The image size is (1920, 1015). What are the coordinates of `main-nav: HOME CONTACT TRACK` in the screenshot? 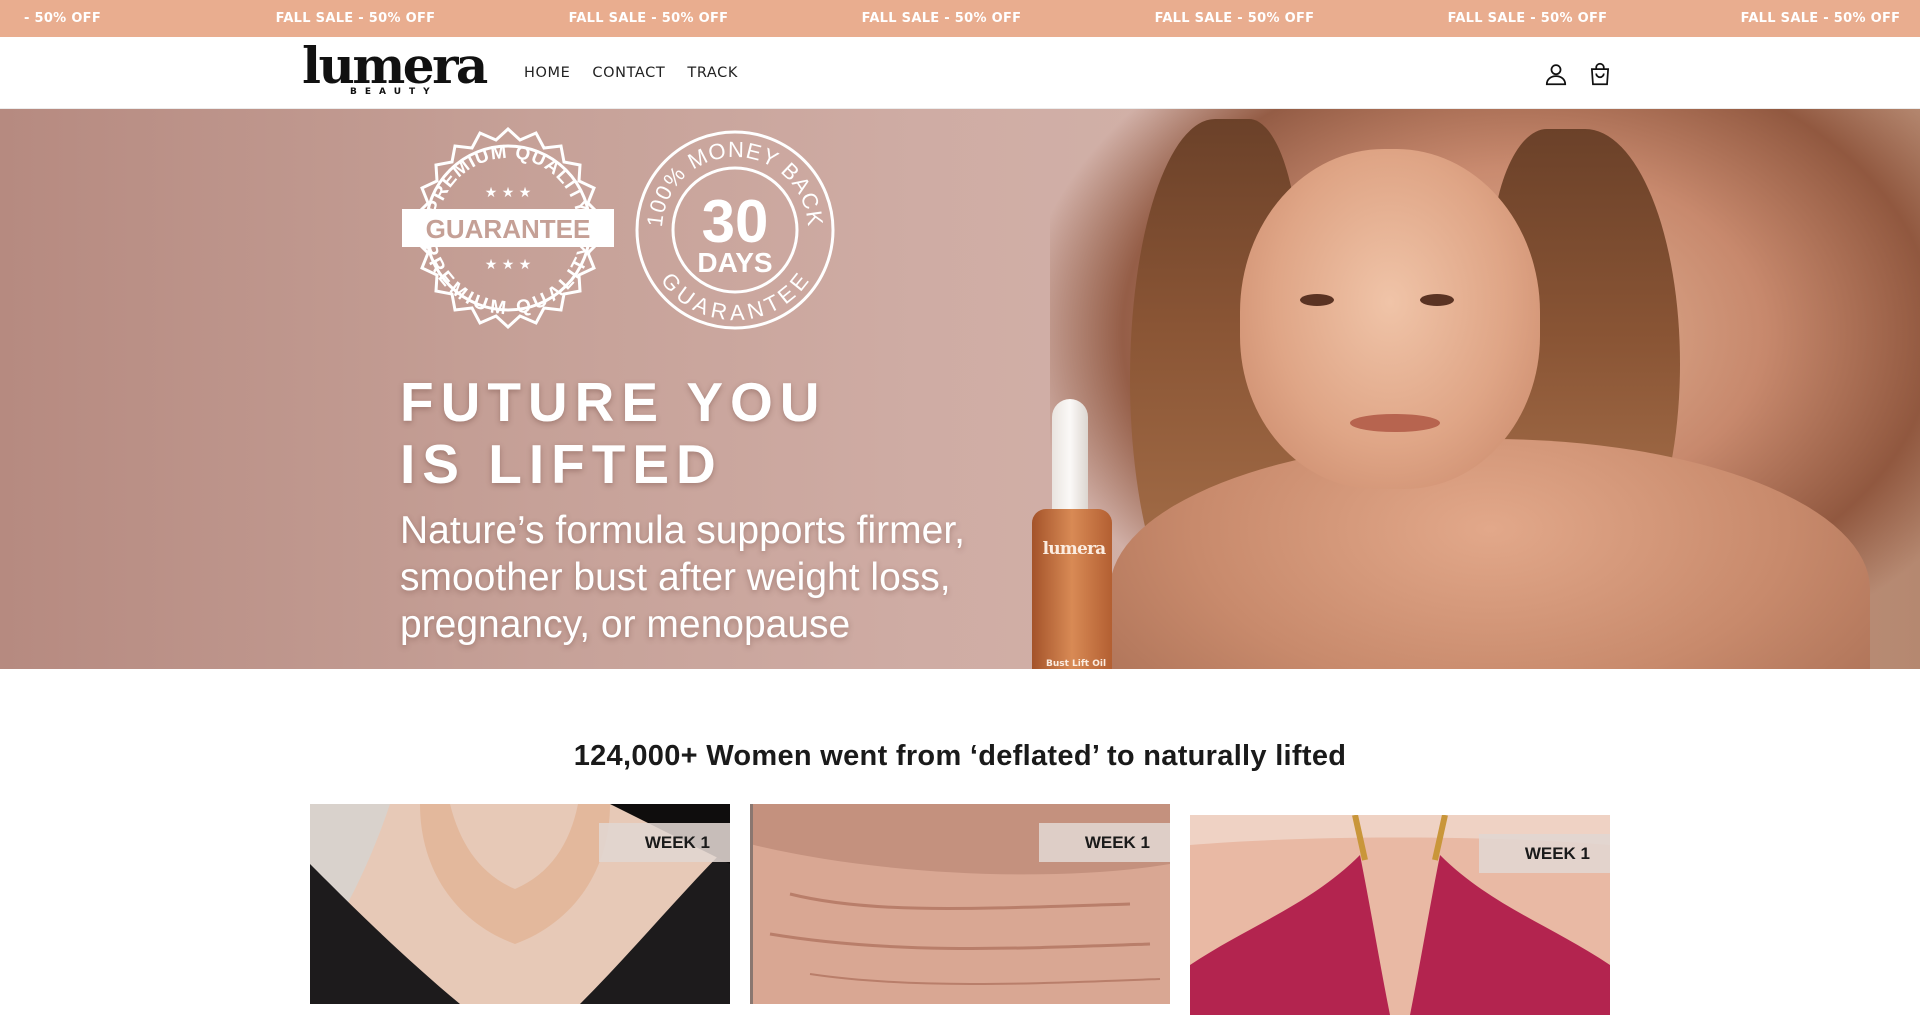 It's located at (631, 73).